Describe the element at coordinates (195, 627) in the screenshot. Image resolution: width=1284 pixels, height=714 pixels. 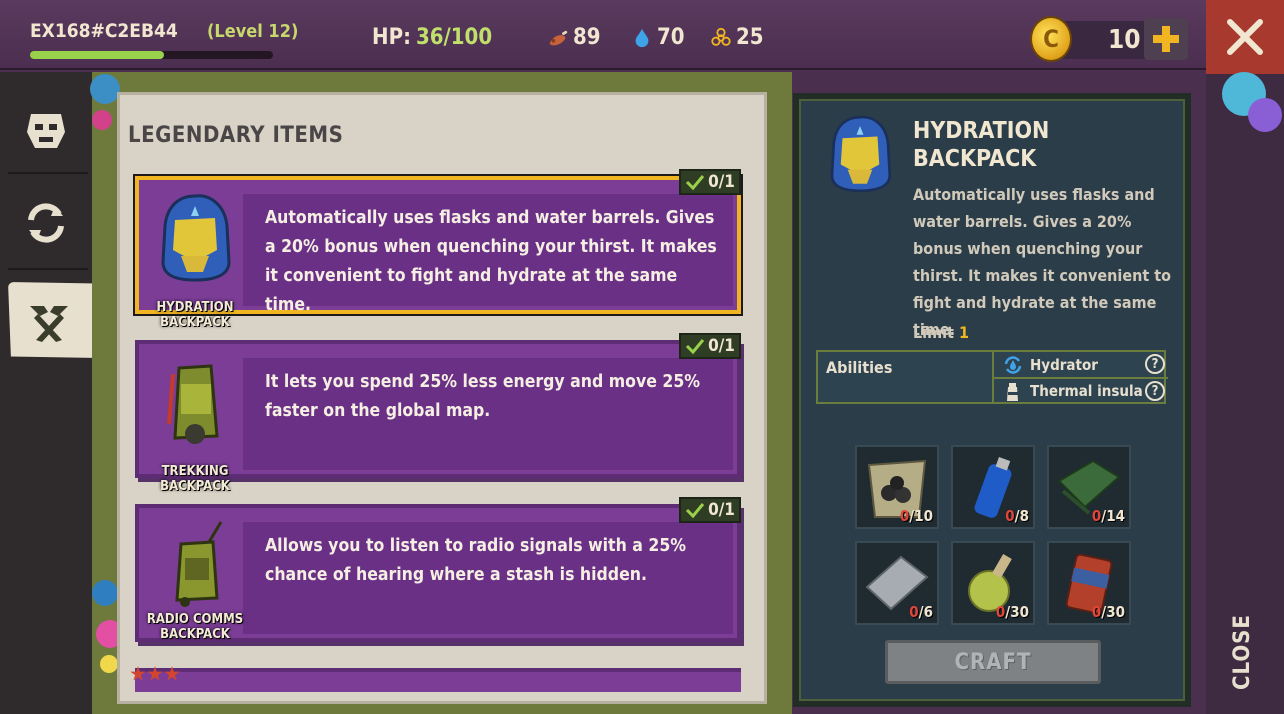
I see `item-name: RADIO COMMS BACKPACK` at that location.